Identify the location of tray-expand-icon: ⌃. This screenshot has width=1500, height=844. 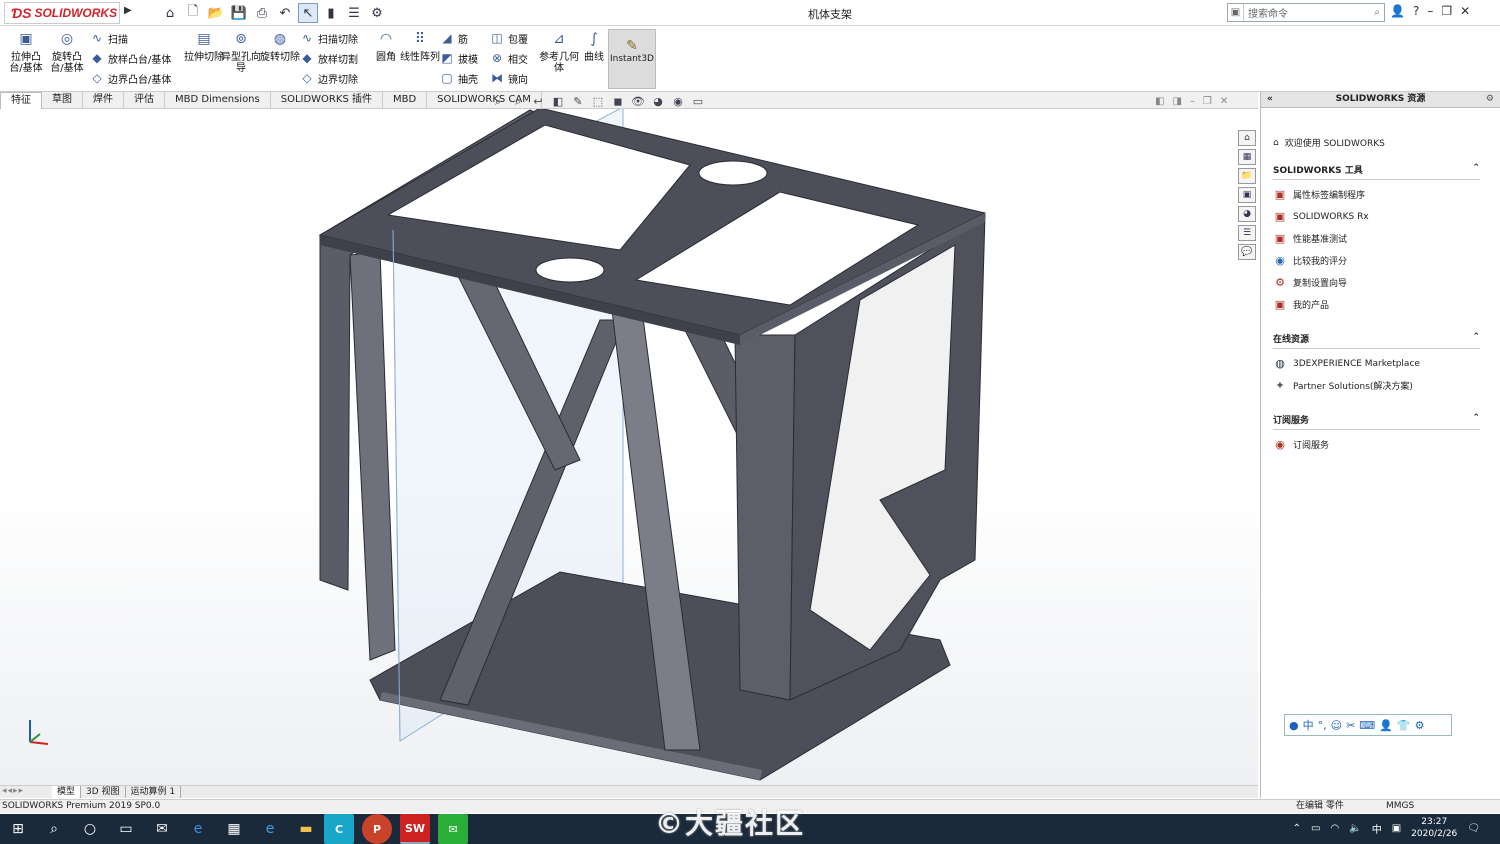
(1297, 828).